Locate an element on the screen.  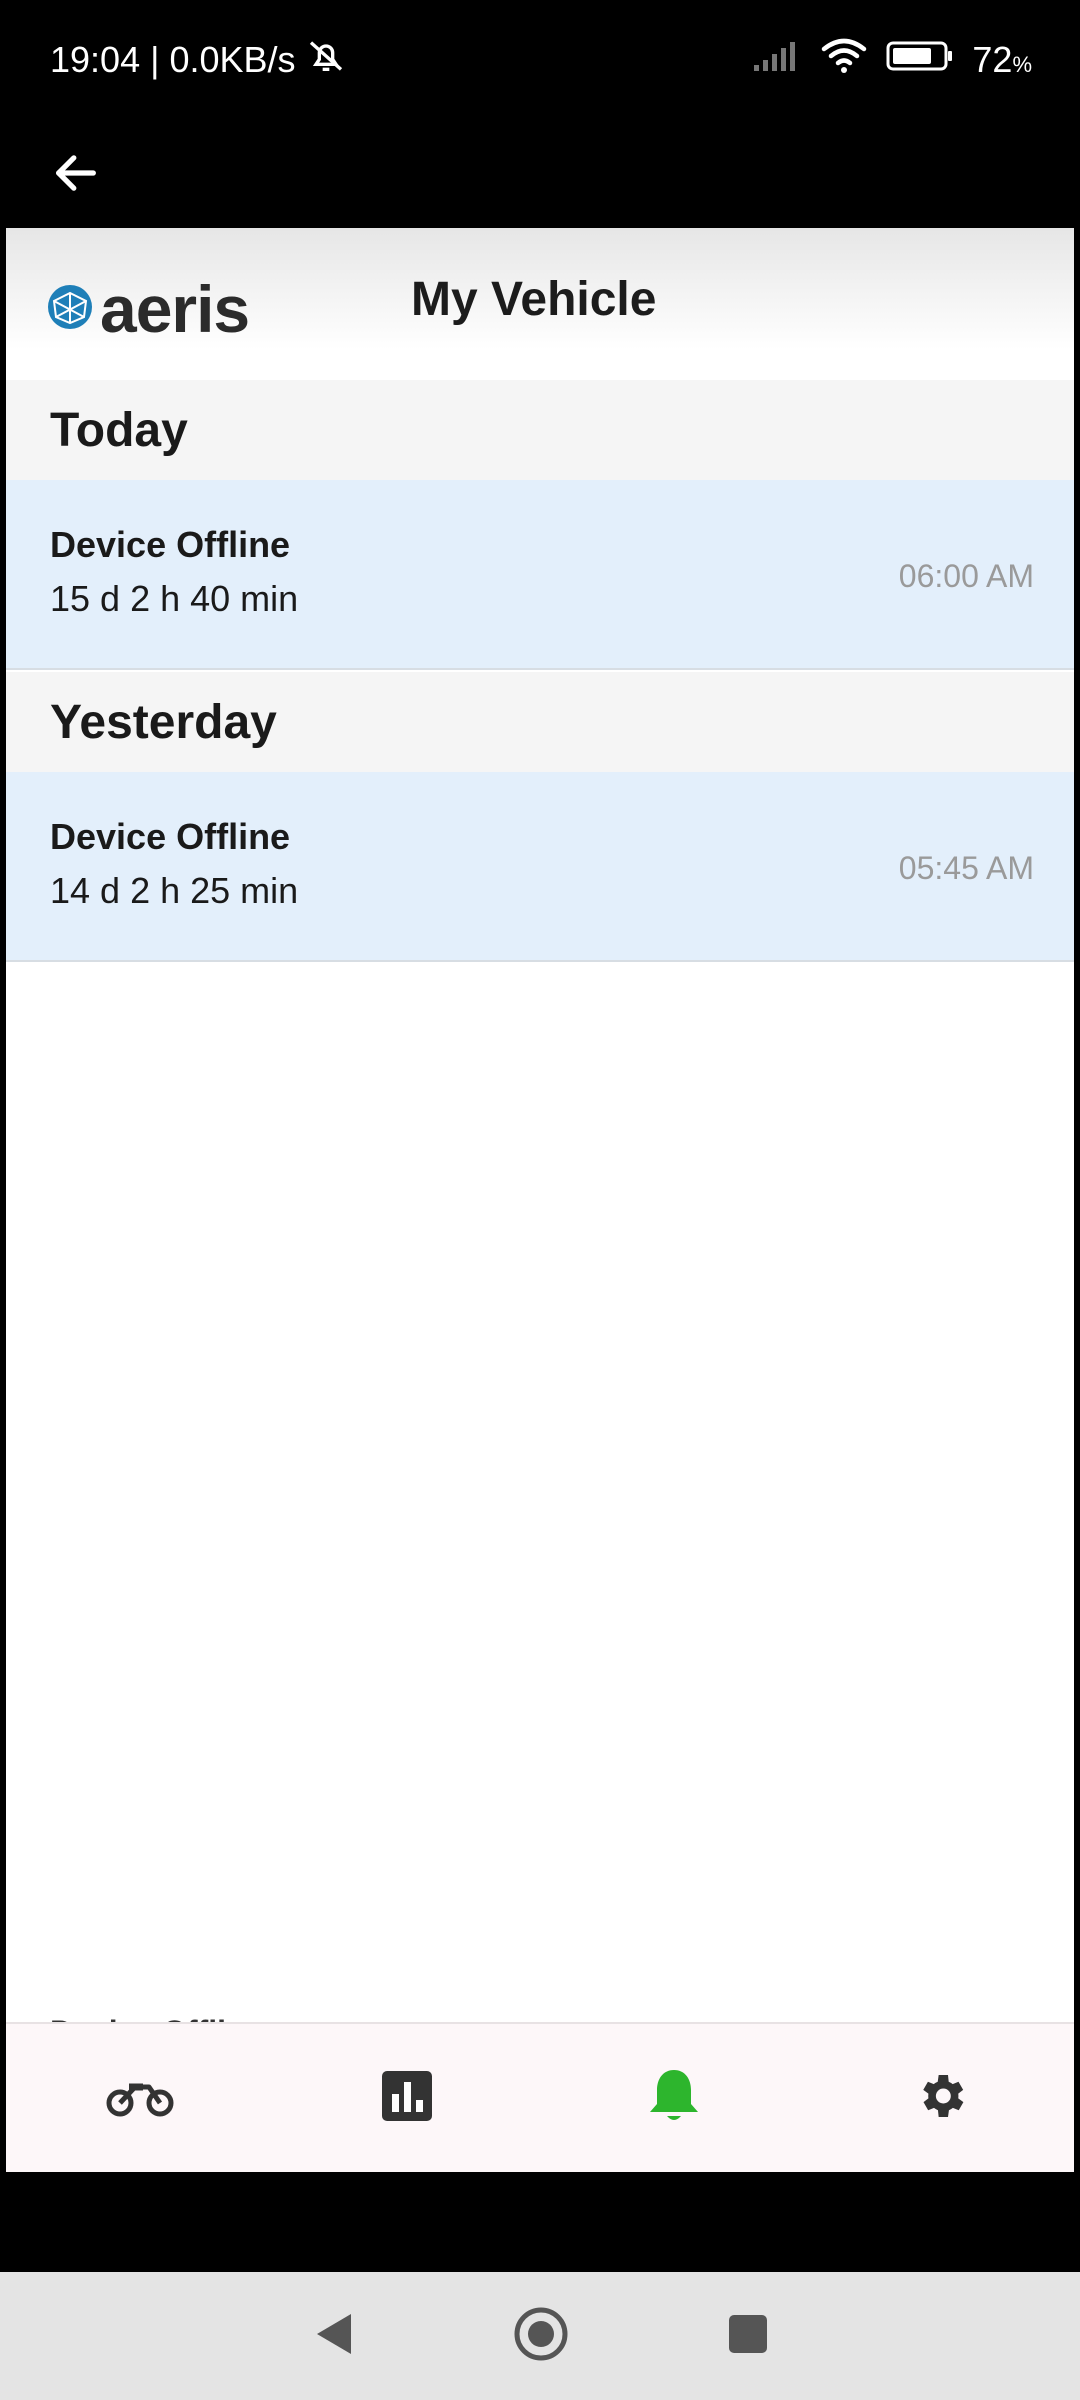
nav-alerts is located at coordinates (674, 2098).